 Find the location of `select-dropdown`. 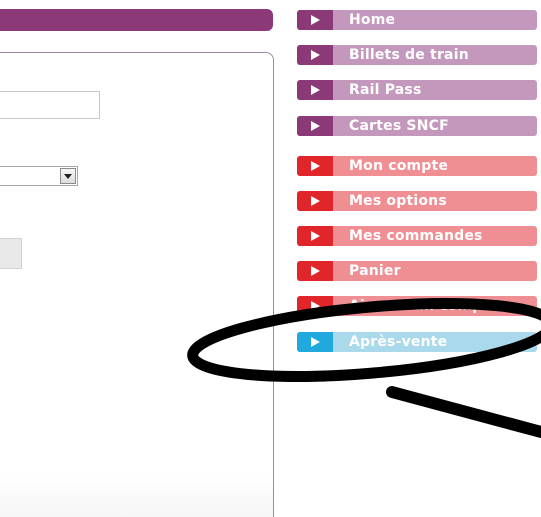

select-dropdown is located at coordinates (39, 176).